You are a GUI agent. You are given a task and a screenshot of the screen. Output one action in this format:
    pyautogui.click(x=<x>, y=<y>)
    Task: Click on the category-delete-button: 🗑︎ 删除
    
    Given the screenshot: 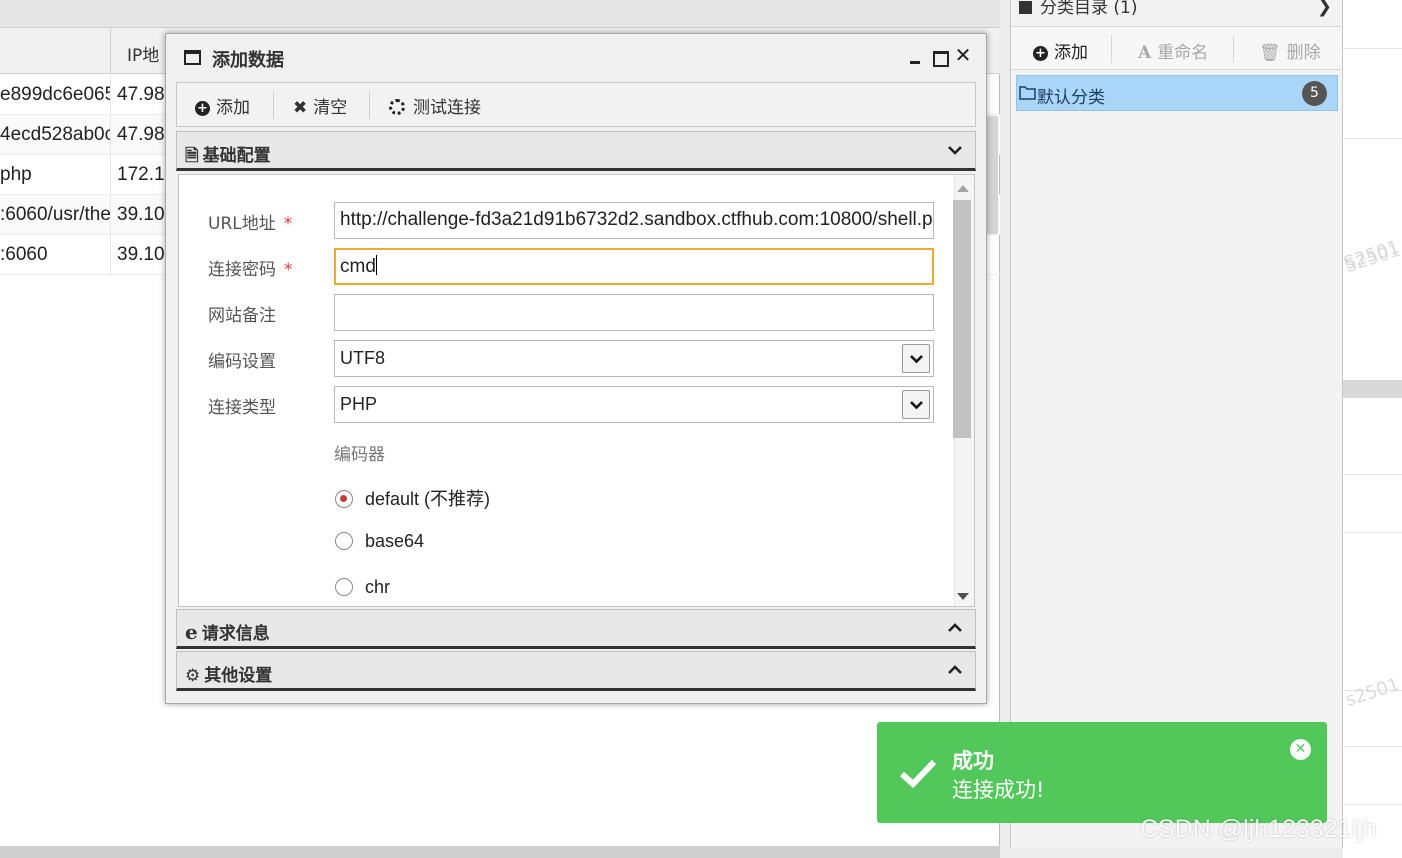 What is the action you would take?
    pyautogui.click(x=1290, y=50)
    